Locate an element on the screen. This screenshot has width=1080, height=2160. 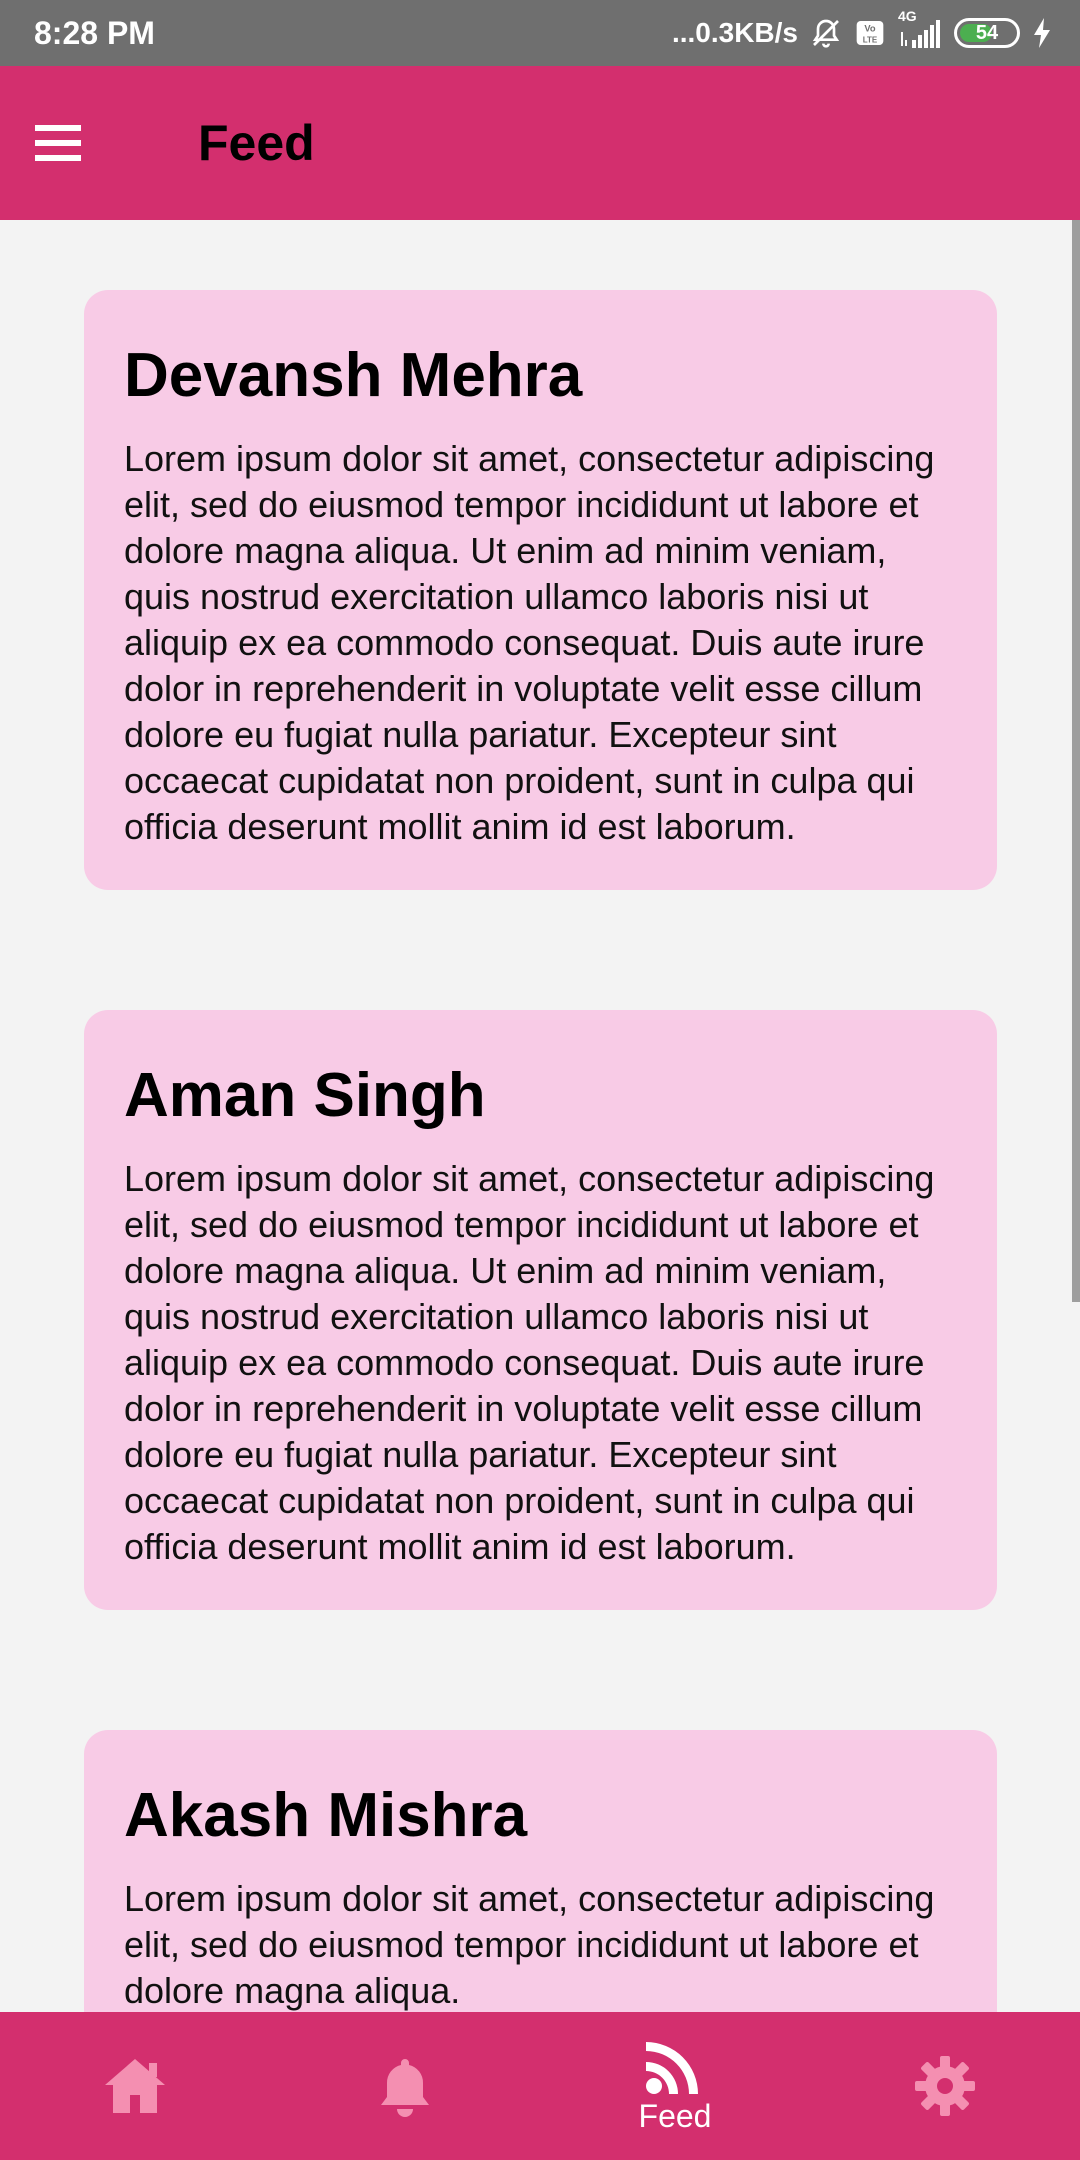
nav-home is located at coordinates (135, 2086).